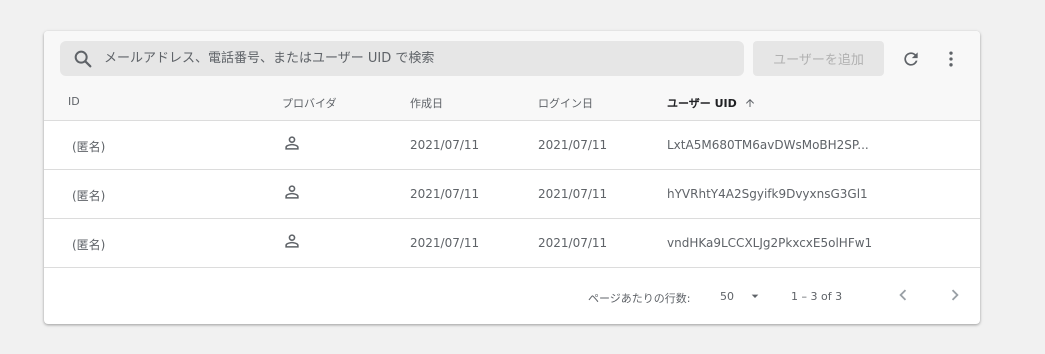 This screenshot has width=1045, height=354. Describe the element at coordinates (565, 103) in the screenshot. I see `column-header-login: ログイン日` at that location.